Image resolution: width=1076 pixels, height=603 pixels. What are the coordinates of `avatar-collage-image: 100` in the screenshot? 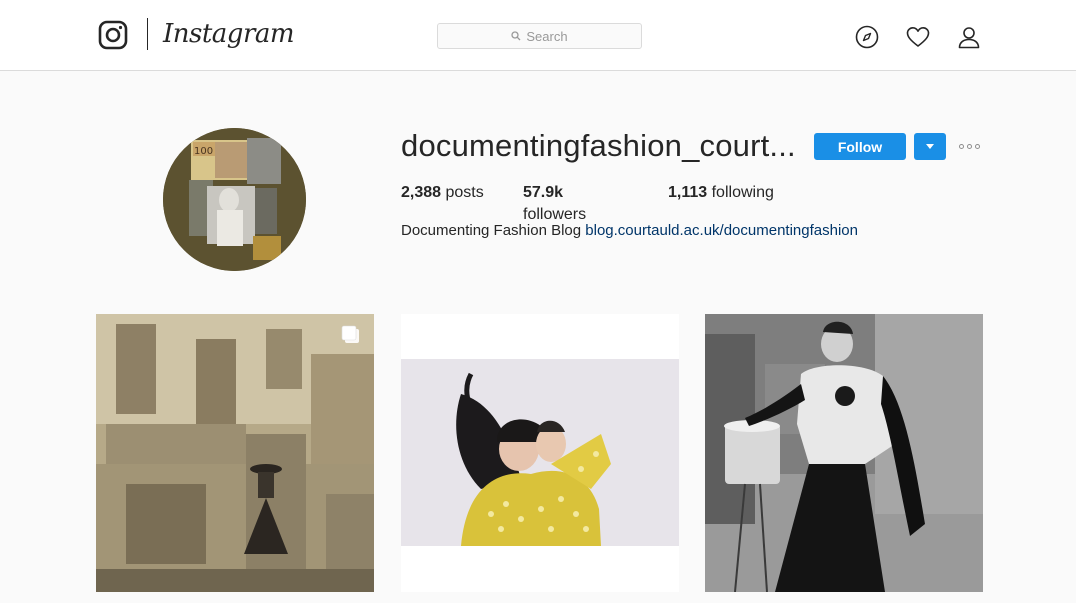 It's located at (234, 199).